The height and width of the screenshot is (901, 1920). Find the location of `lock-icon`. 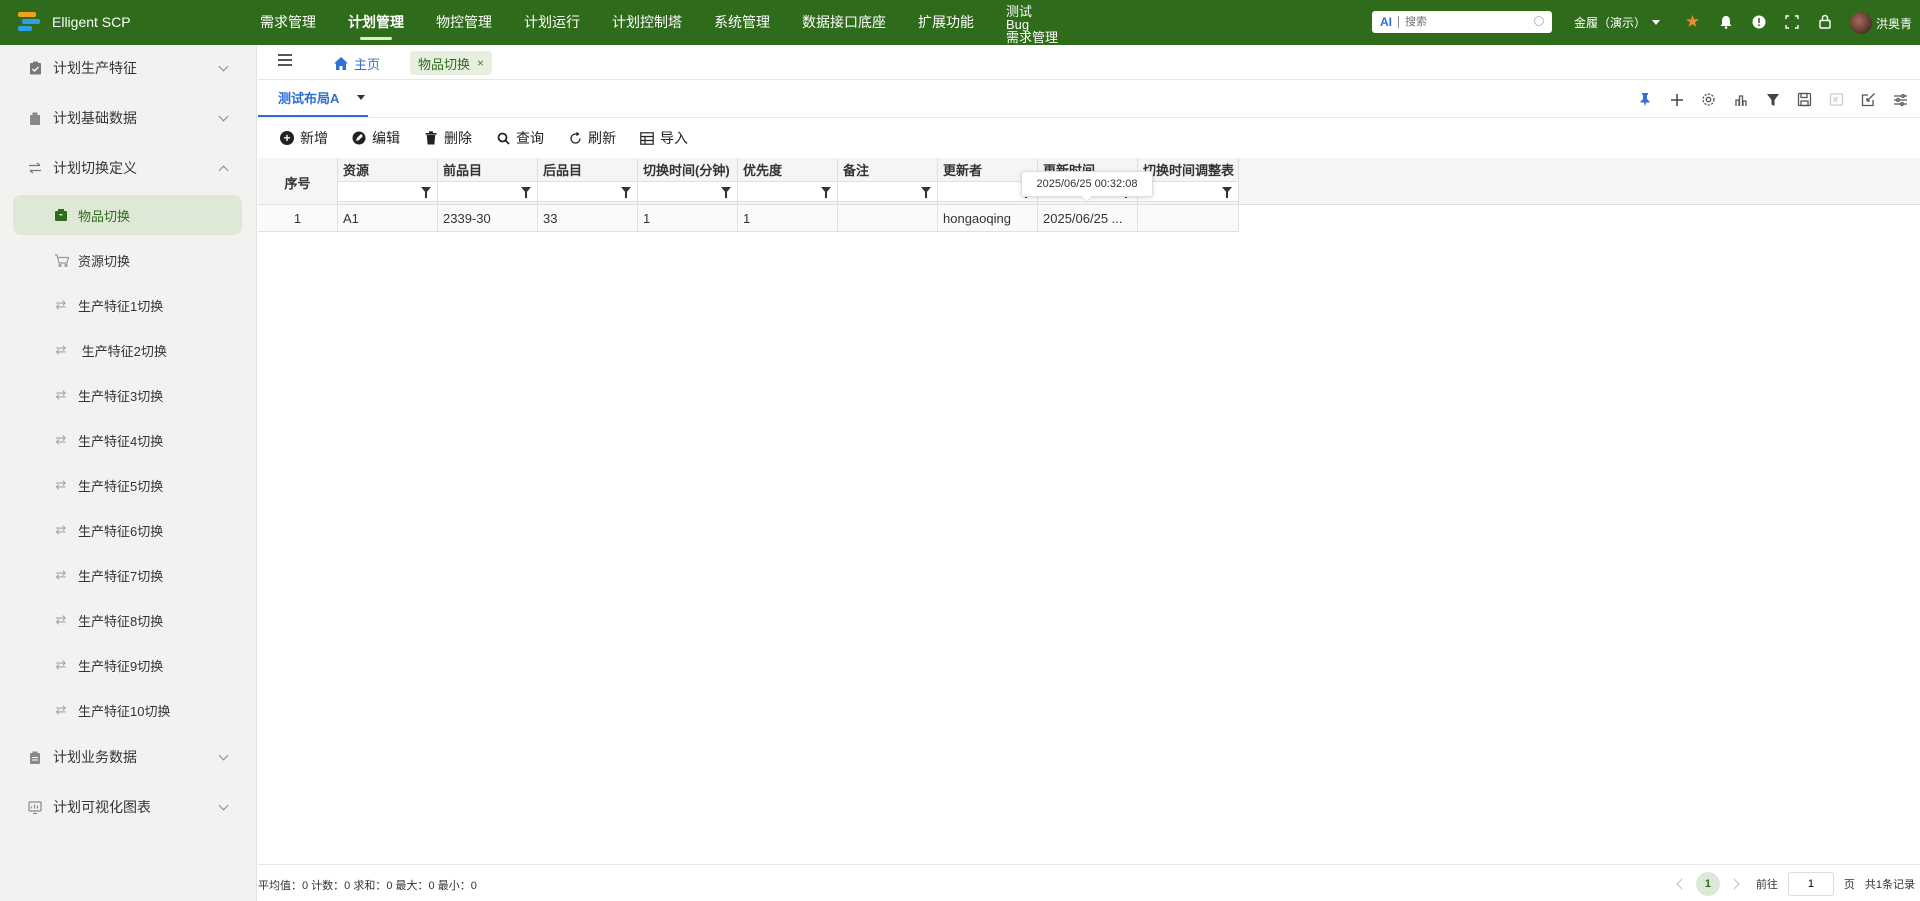

lock-icon is located at coordinates (1824, 21).